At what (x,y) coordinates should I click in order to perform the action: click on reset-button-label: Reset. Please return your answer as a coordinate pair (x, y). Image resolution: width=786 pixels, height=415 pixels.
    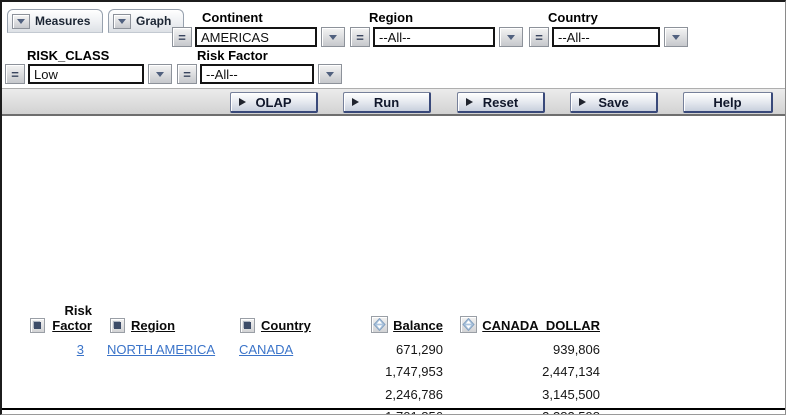
    Looking at the image, I should click on (500, 102).